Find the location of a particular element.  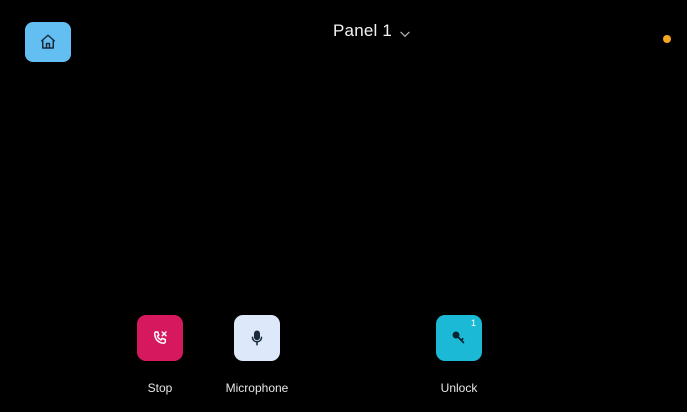

screen-edge-right is located at coordinates (690, 209).